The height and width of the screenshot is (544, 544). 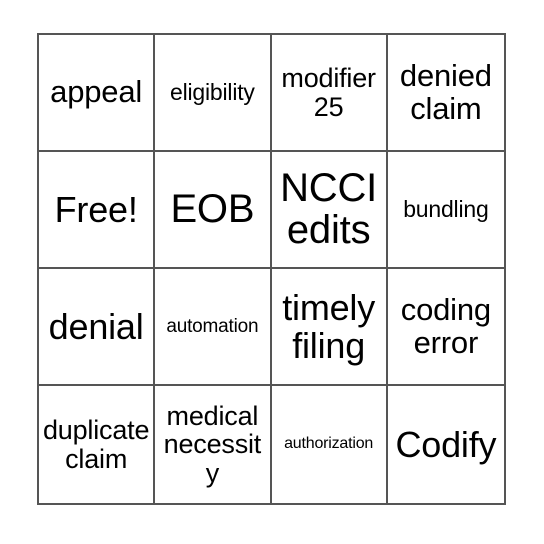 I want to click on bingo-cell-label: NCCI edits, so click(x=329, y=208).